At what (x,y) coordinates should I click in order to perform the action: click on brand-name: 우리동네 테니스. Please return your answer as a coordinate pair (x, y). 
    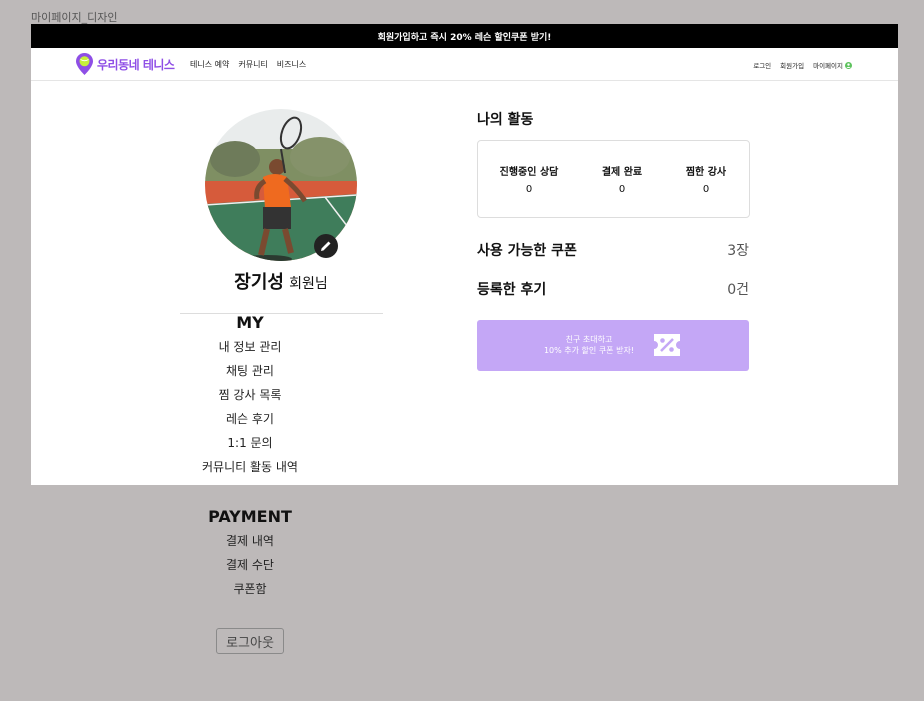
    Looking at the image, I should click on (136, 64).